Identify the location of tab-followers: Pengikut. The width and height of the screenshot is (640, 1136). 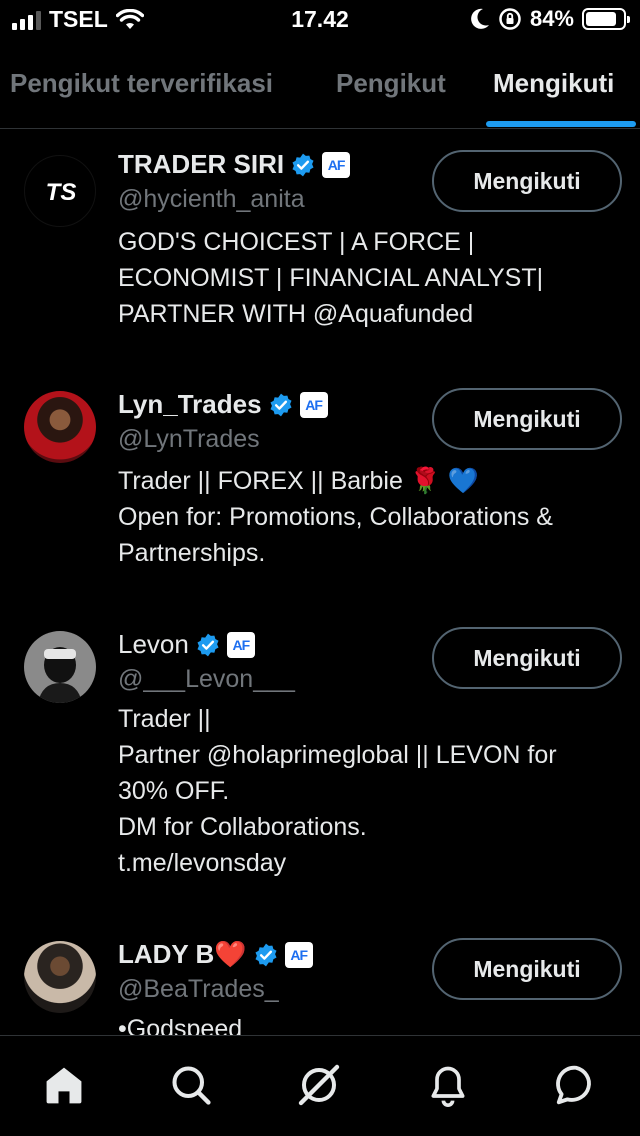
(391, 83).